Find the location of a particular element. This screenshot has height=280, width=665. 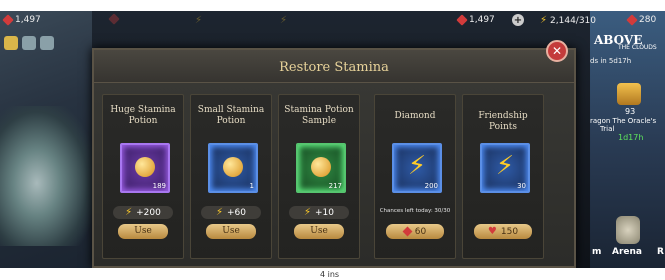

left-quick-icons is located at coordinates (29, 43).